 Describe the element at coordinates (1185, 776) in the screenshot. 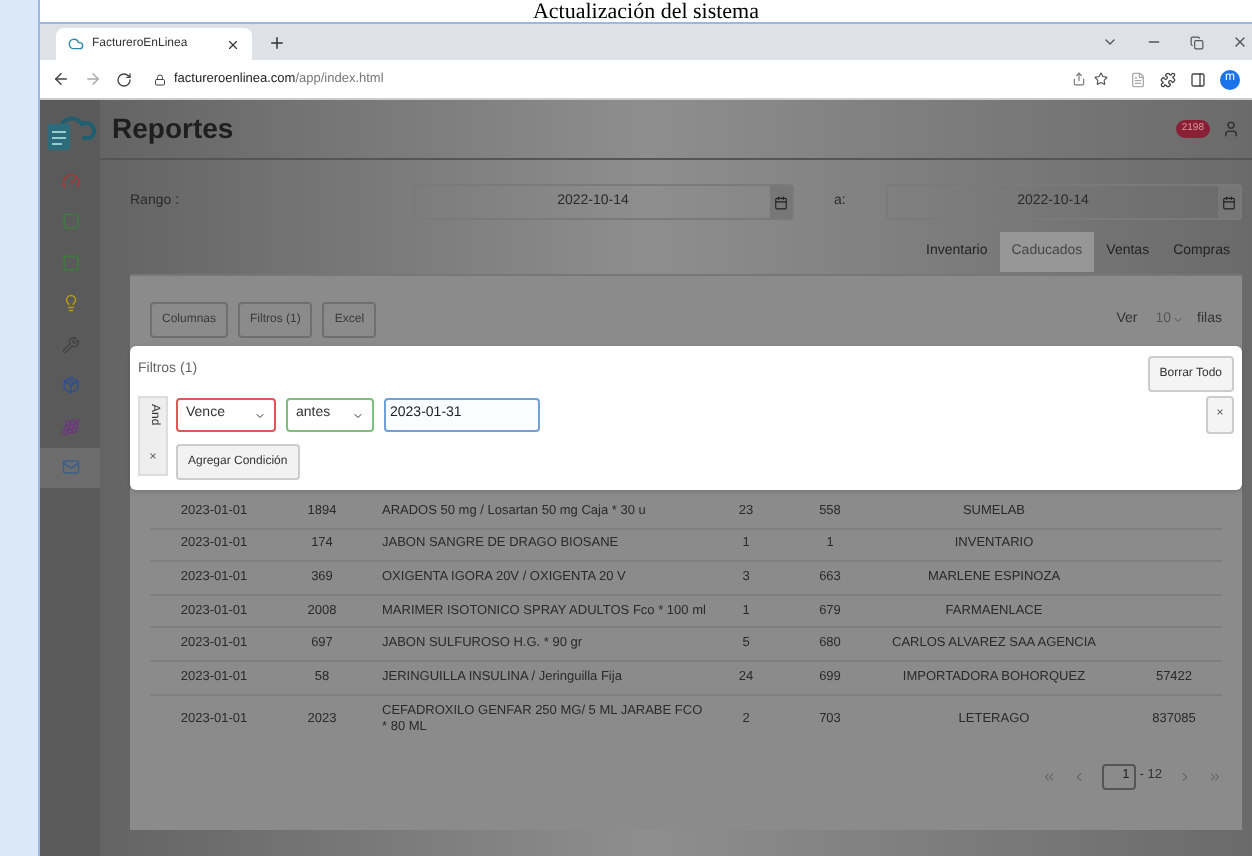

I see `next-page-icon` at that location.